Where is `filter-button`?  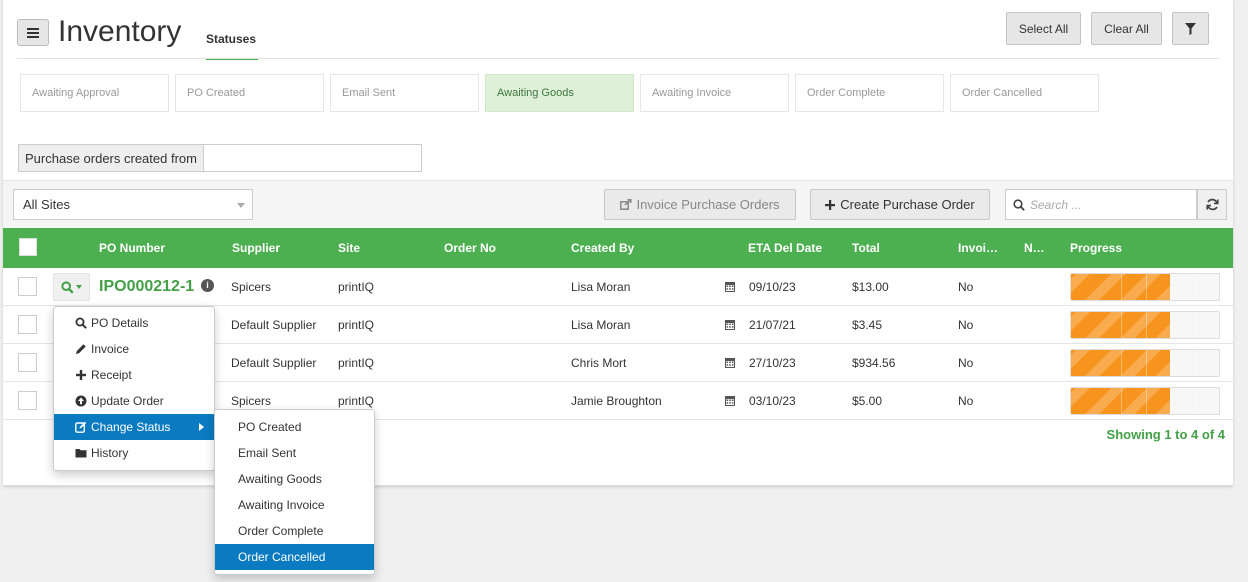
filter-button is located at coordinates (1190, 28).